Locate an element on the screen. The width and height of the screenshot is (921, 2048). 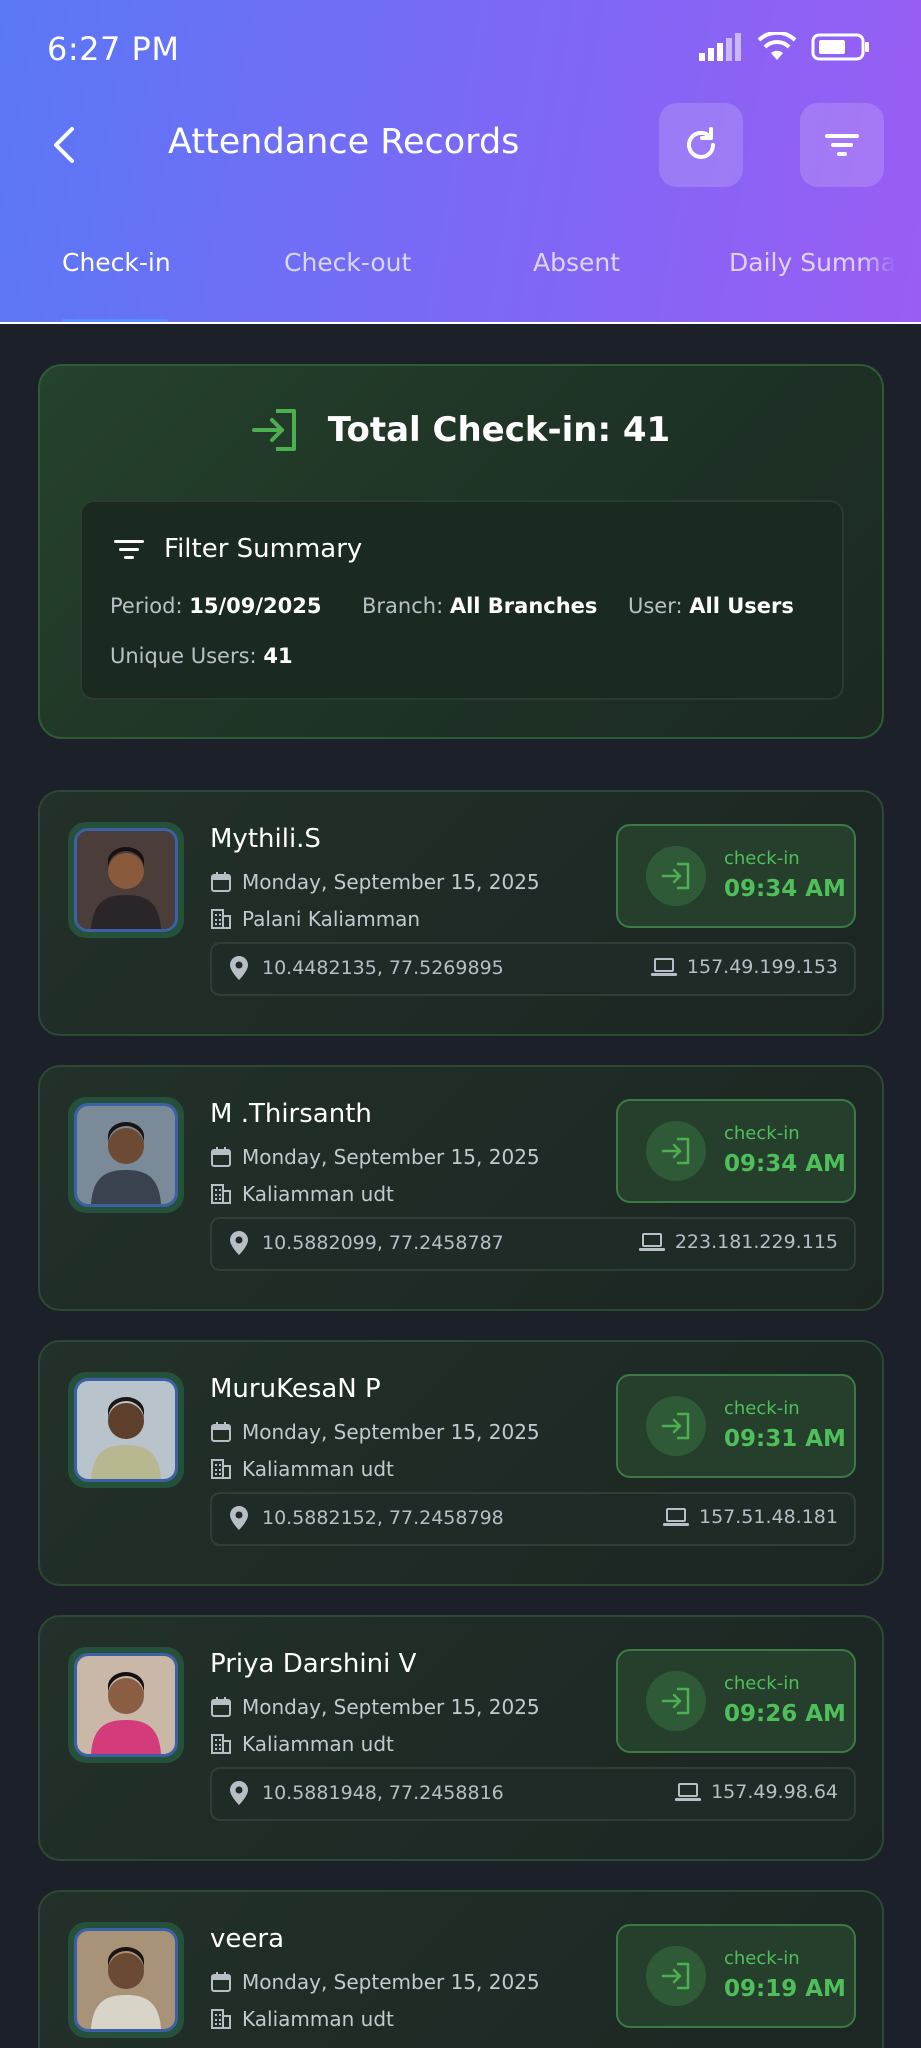
back-button is located at coordinates (65, 145).